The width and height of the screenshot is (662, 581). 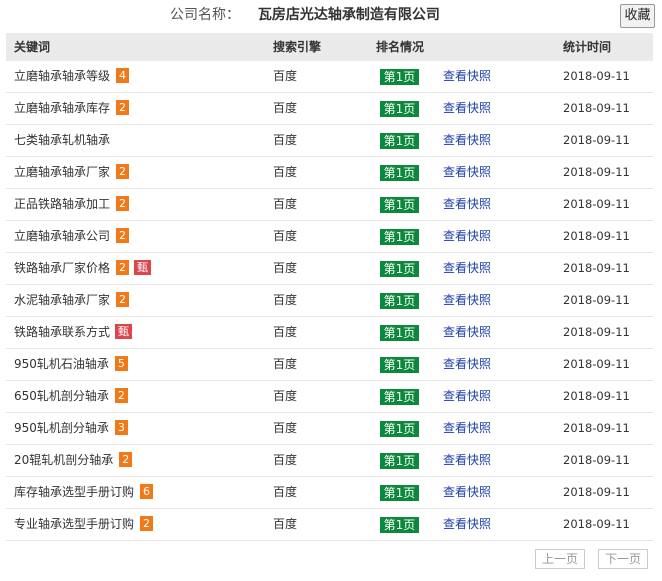 I want to click on table-row: 七类轴承轧机轴承 百度 第1页 查看快照 2018-09-11, so click(x=329, y=141).